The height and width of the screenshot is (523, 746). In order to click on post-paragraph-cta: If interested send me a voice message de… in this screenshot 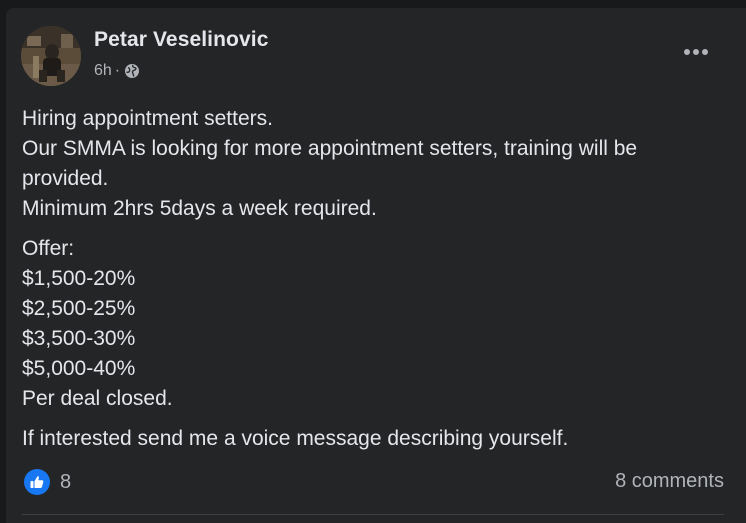, I will do `click(372, 439)`.